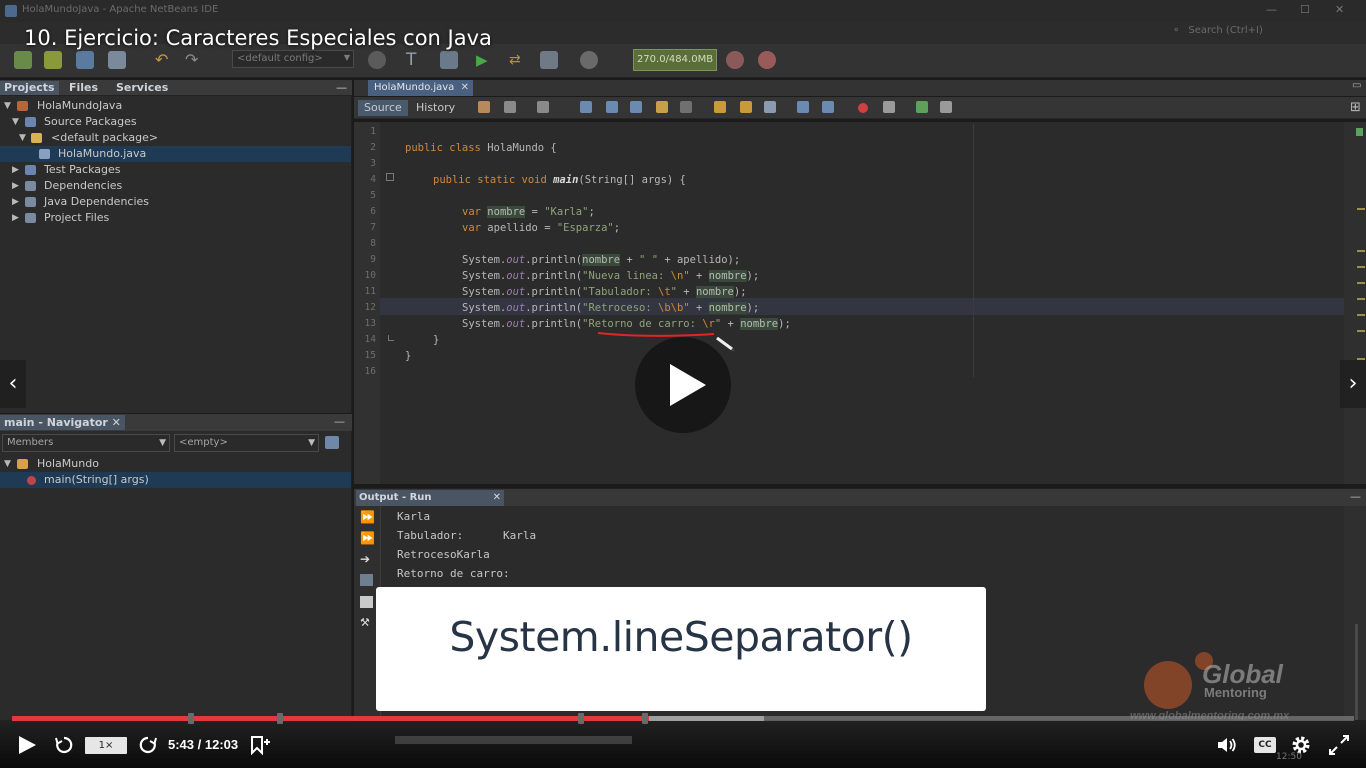 The height and width of the screenshot is (768, 1366). I want to click on editor-maximize-icon: ▭, so click(1356, 85).